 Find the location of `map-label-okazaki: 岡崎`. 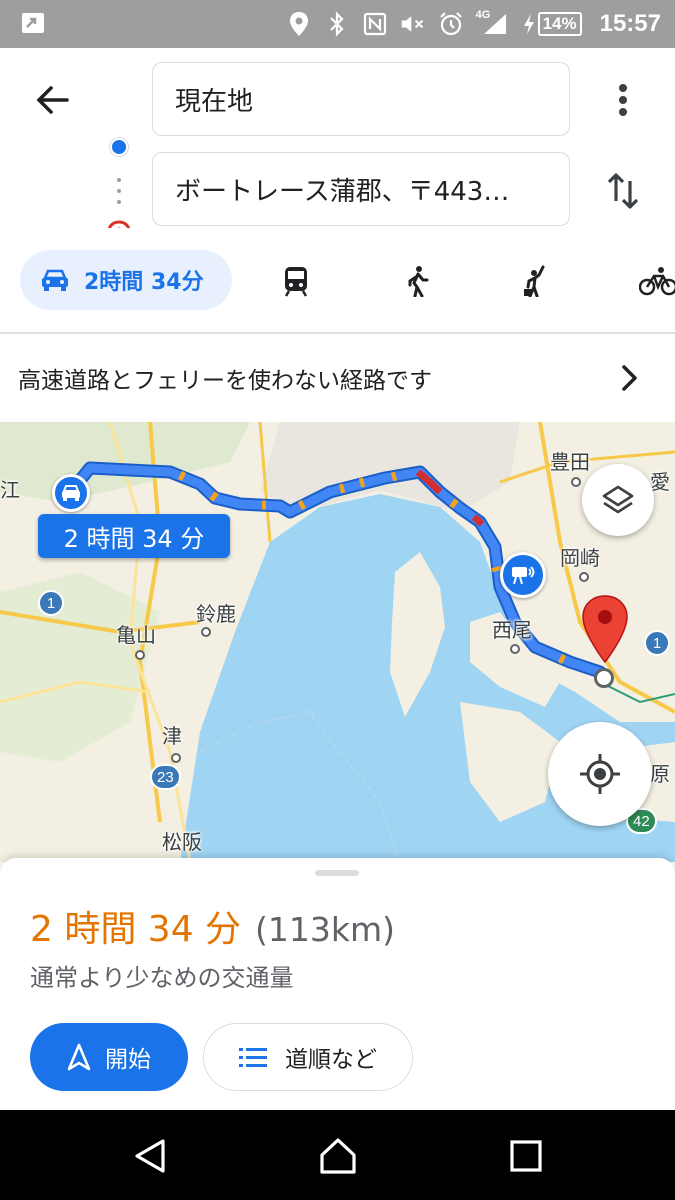

map-label-okazaki: 岡崎 is located at coordinates (580, 558).